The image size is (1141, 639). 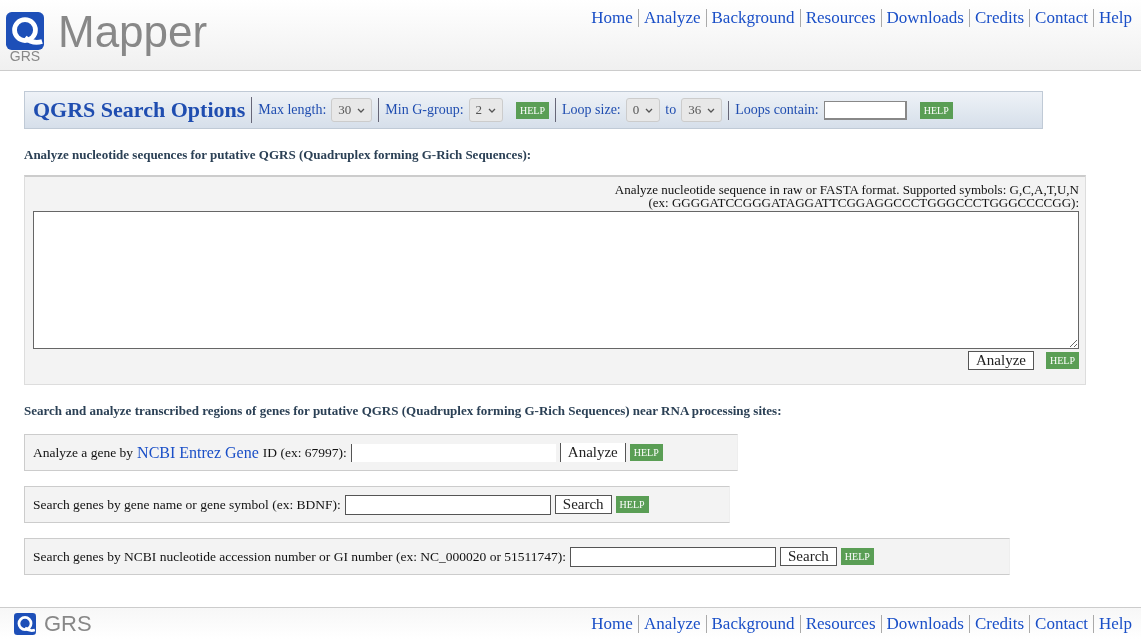 I want to click on row-label: Analyze a gene by, so click(x=83, y=452).